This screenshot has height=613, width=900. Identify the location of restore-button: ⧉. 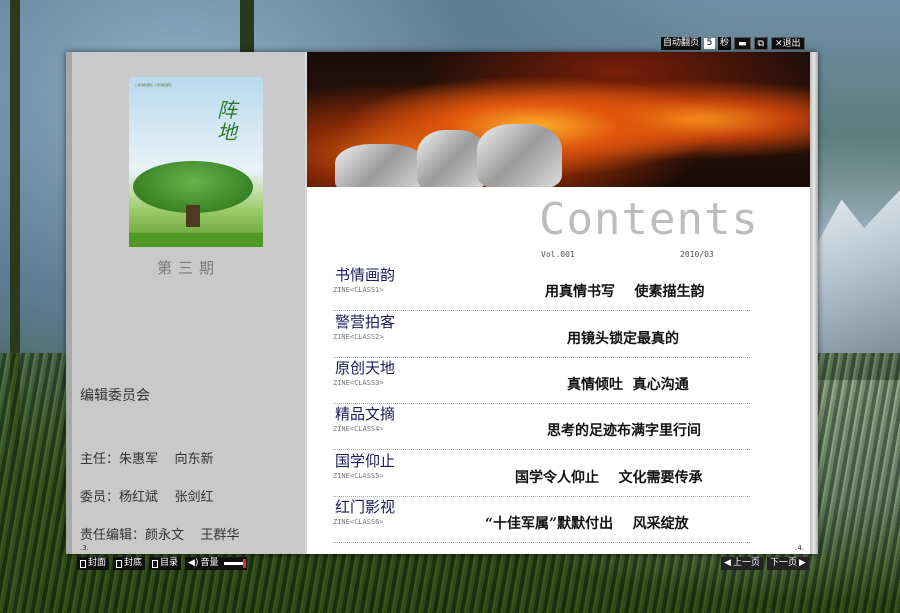
(760, 43).